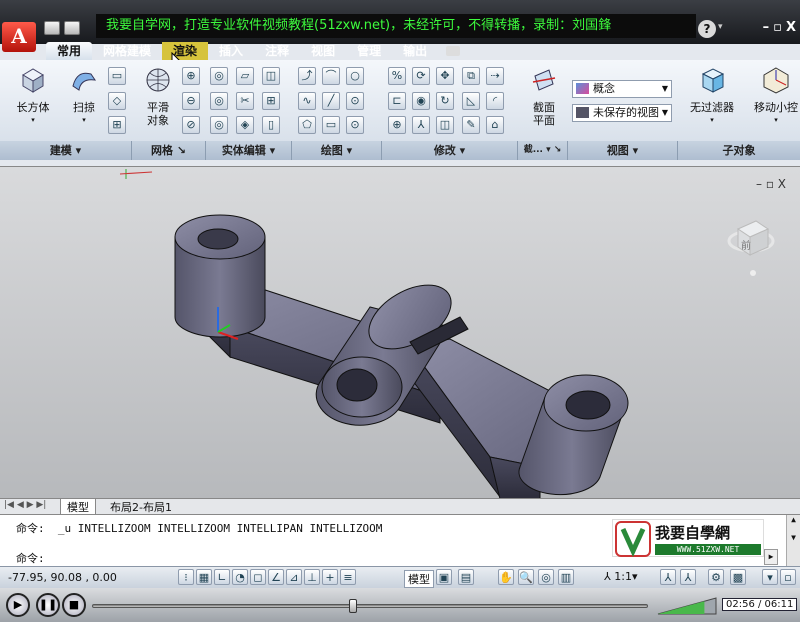 The height and width of the screenshot is (622, 800). I want to click on grid-toggle-icon: ▦, so click(204, 577).